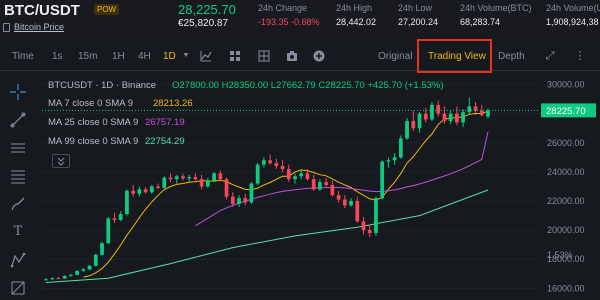  Describe the element at coordinates (165, 122) in the screenshot. I see `ma25-value: 26757.19` at that location.